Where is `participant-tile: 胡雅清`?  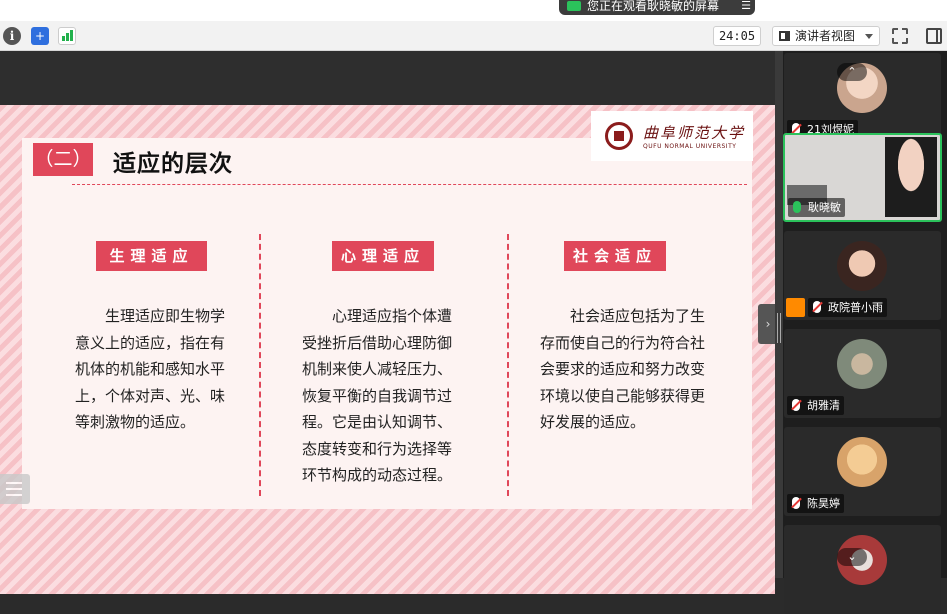
participant-tile: 胡雅清 is located at coordinates (862, 373).